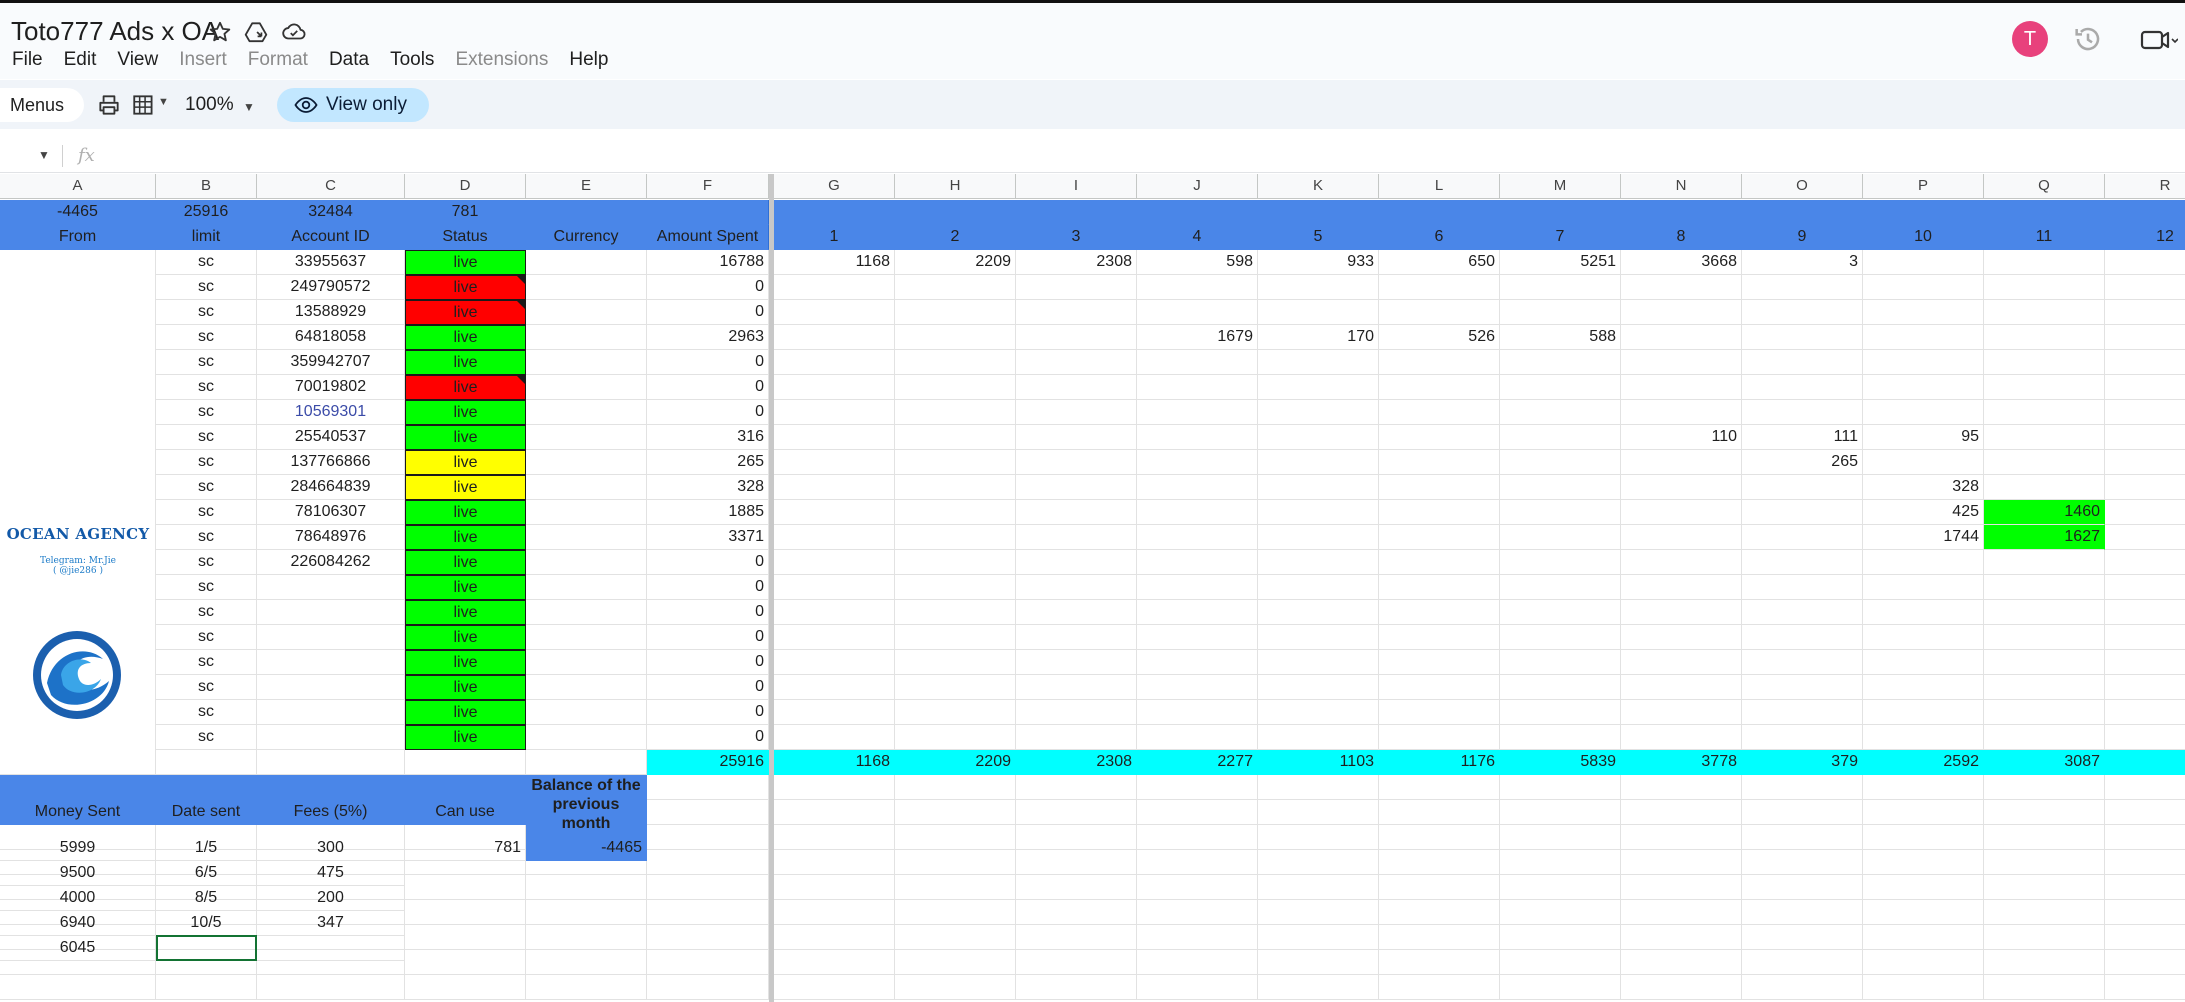  Describe the element at coordinates (708, 462) in the screenshot. I see `amount-spent: 265` at that location.